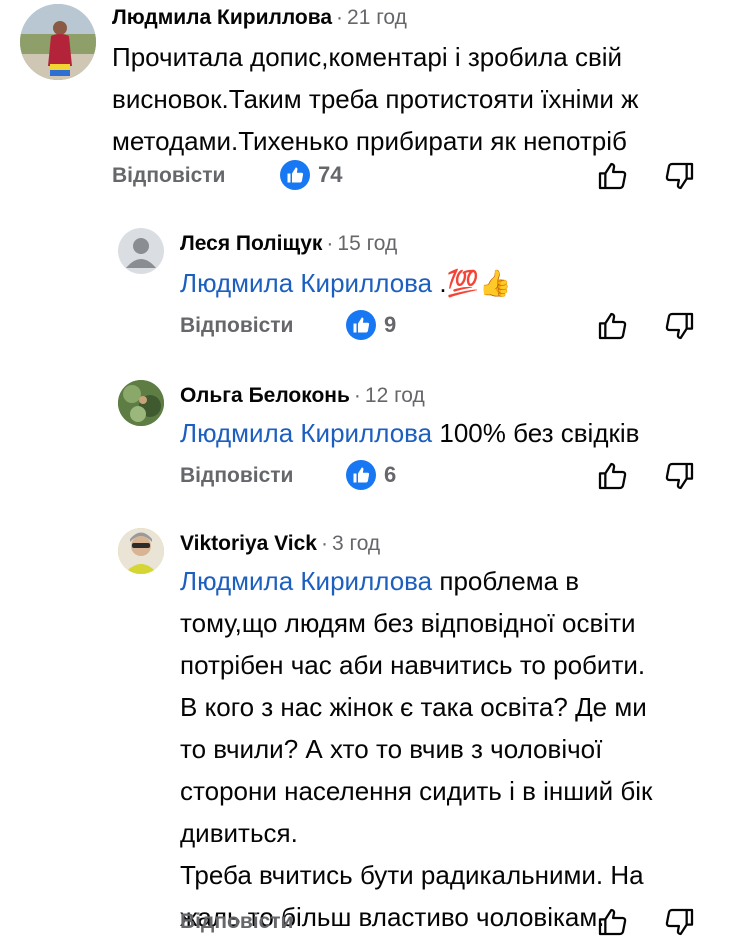 The width and height of the screenshot is (729, 946). I want to click on reaction-summary: 9, so click(371, 325).